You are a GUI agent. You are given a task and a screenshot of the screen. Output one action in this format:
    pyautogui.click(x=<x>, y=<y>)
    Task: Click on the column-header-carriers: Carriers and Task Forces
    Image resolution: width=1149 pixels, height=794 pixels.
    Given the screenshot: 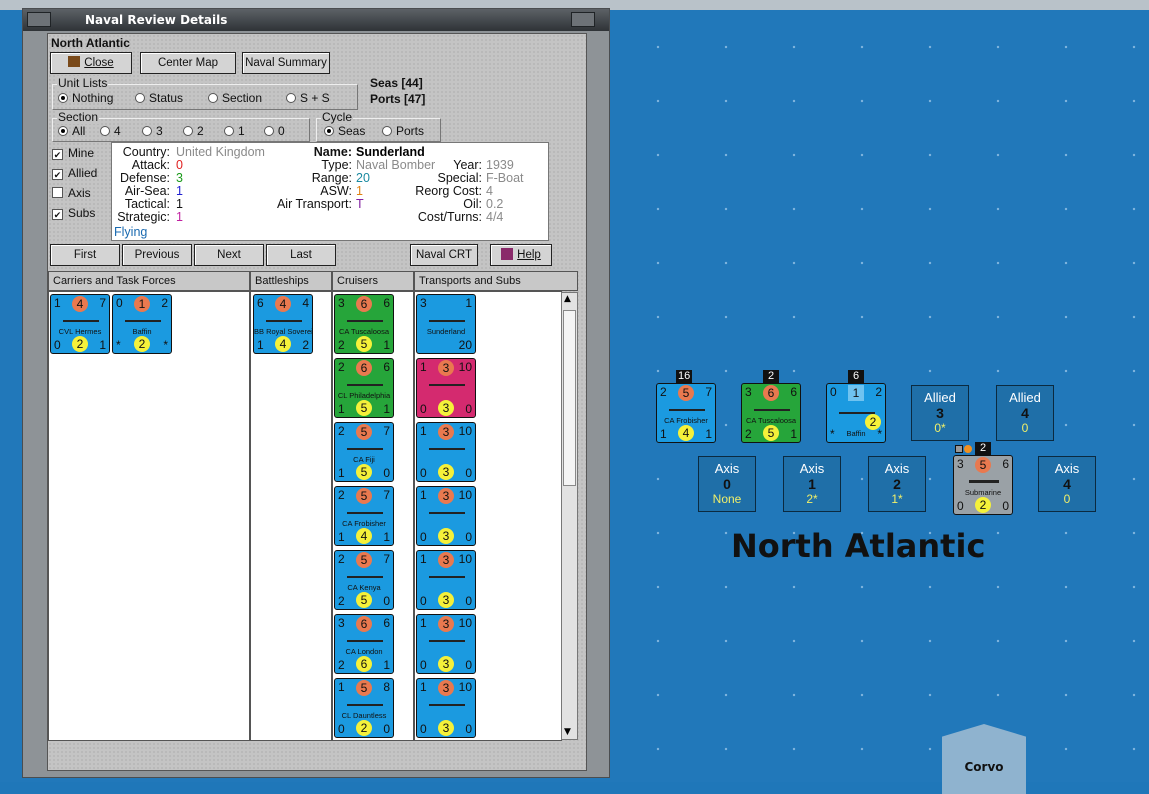 What is the action you would take?
    pyautogui.click(x=149, y=281)
    